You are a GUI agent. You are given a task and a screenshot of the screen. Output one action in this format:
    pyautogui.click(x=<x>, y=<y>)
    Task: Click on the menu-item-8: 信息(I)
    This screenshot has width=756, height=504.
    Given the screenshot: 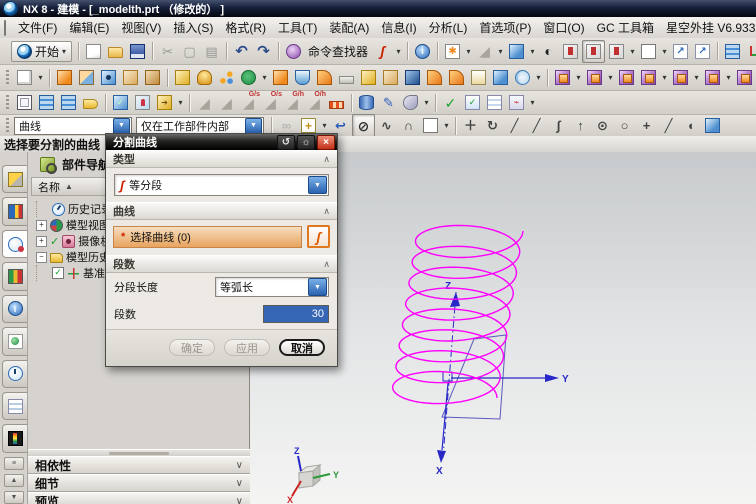 What is the action you would take?
    pyautogui.click(x=398, y=27)
    